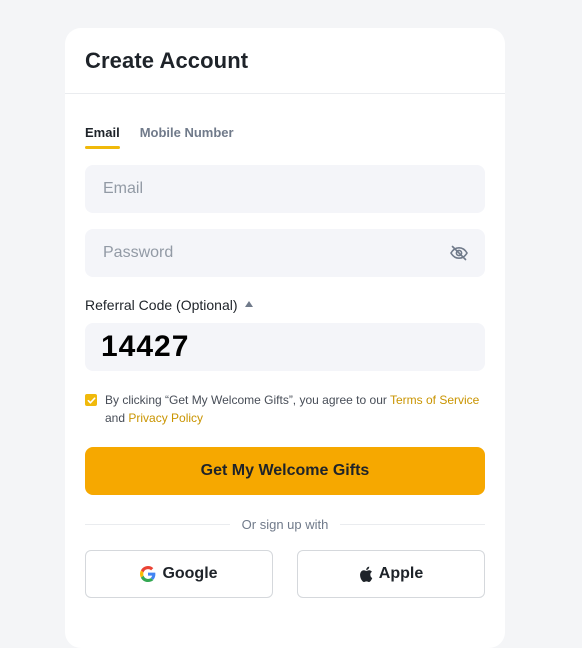 The width and height of the screenshot is (582, 648). What do you see at coordinates (459, 253) in the screenshot?
I see `eye-slash-icon` at bounding box center [459, 253].